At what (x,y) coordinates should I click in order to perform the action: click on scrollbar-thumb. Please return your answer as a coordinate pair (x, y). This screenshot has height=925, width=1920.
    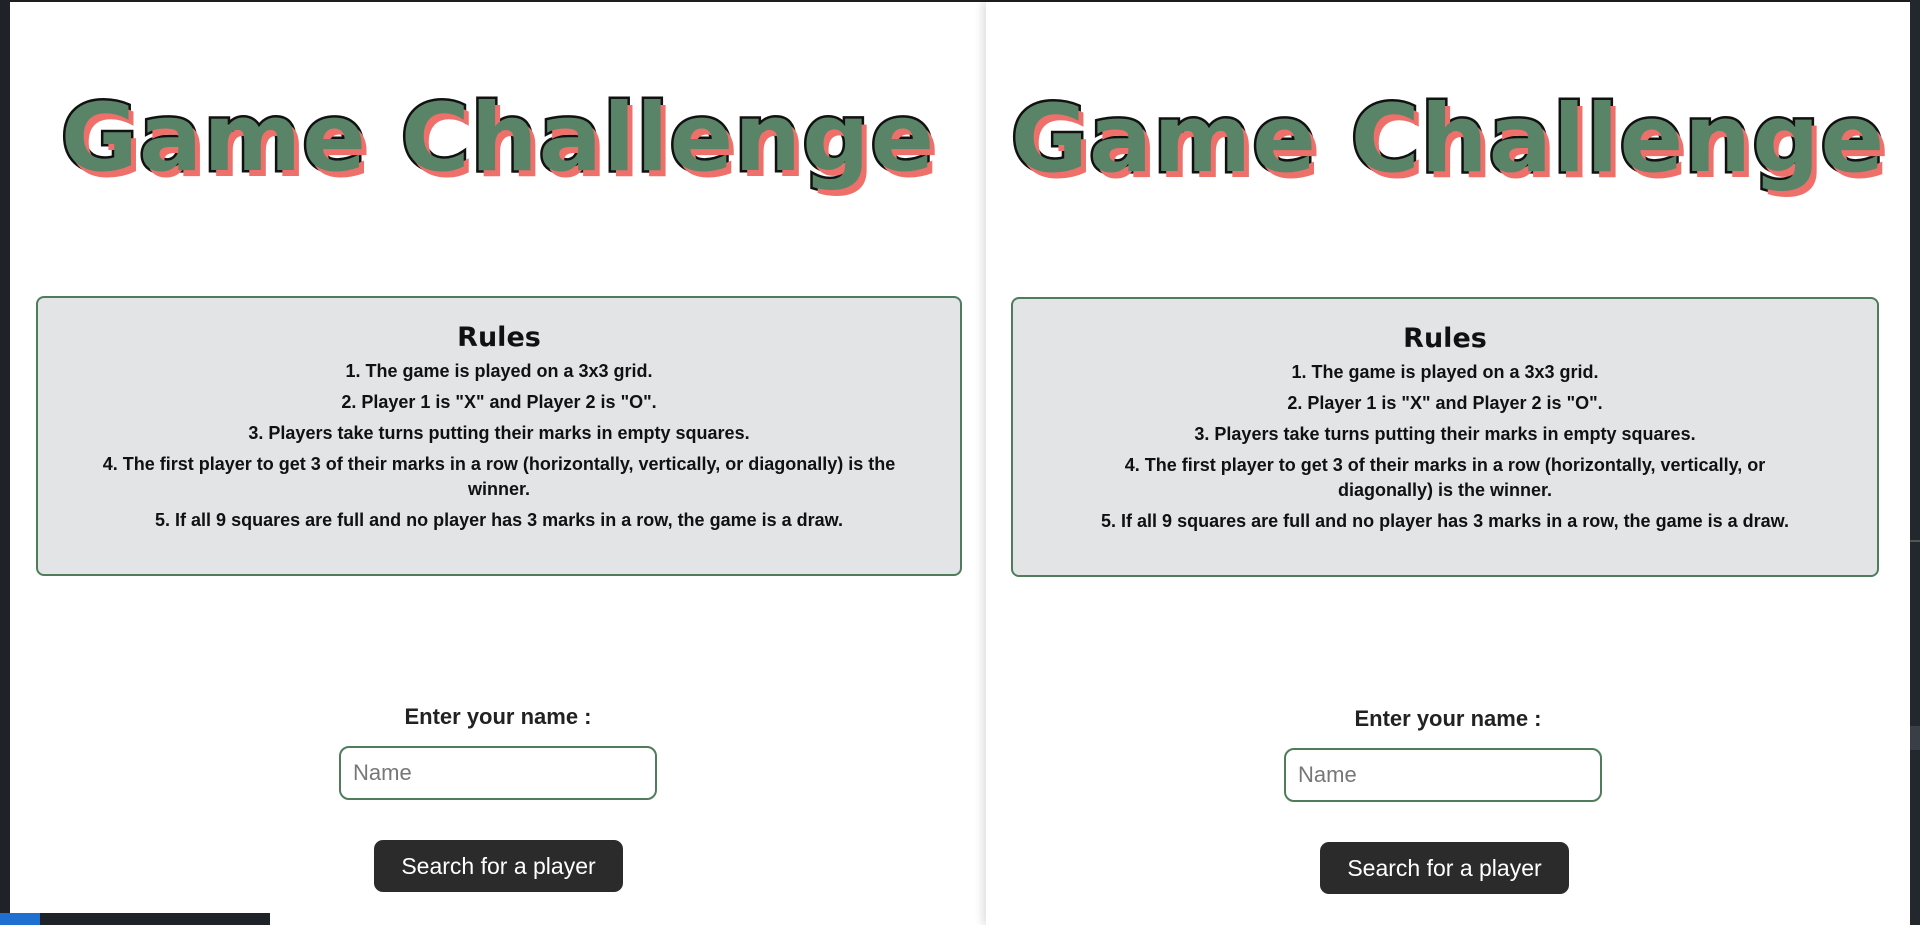
    Looking at the image, I should click on (1915, 738).